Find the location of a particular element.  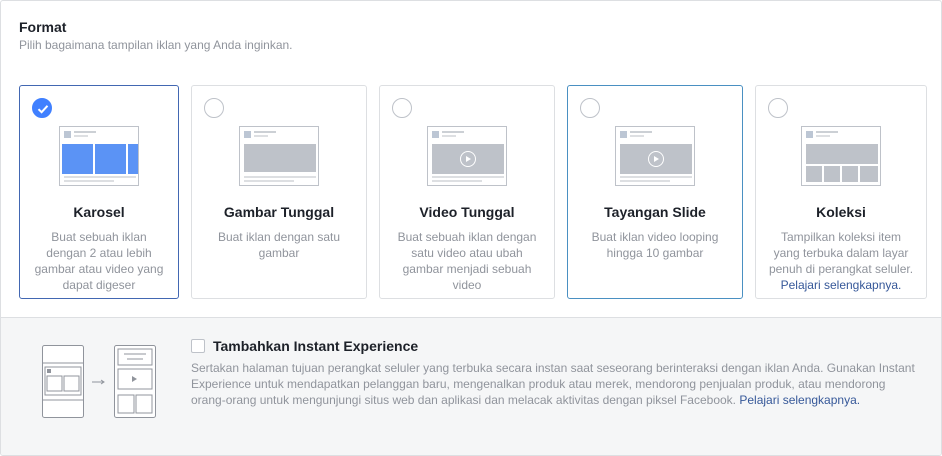

radio-karosel is located at coordinates (42, 108).